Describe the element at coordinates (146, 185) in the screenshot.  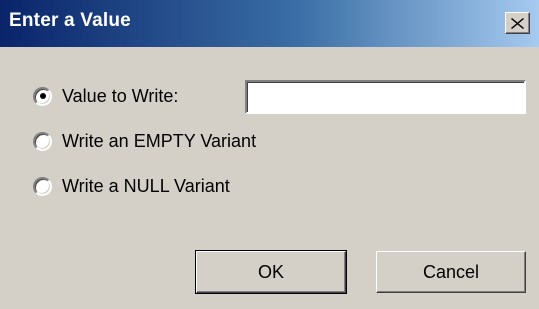
I see `radio-label-null-variant: Write a NULL Variant` at that location.